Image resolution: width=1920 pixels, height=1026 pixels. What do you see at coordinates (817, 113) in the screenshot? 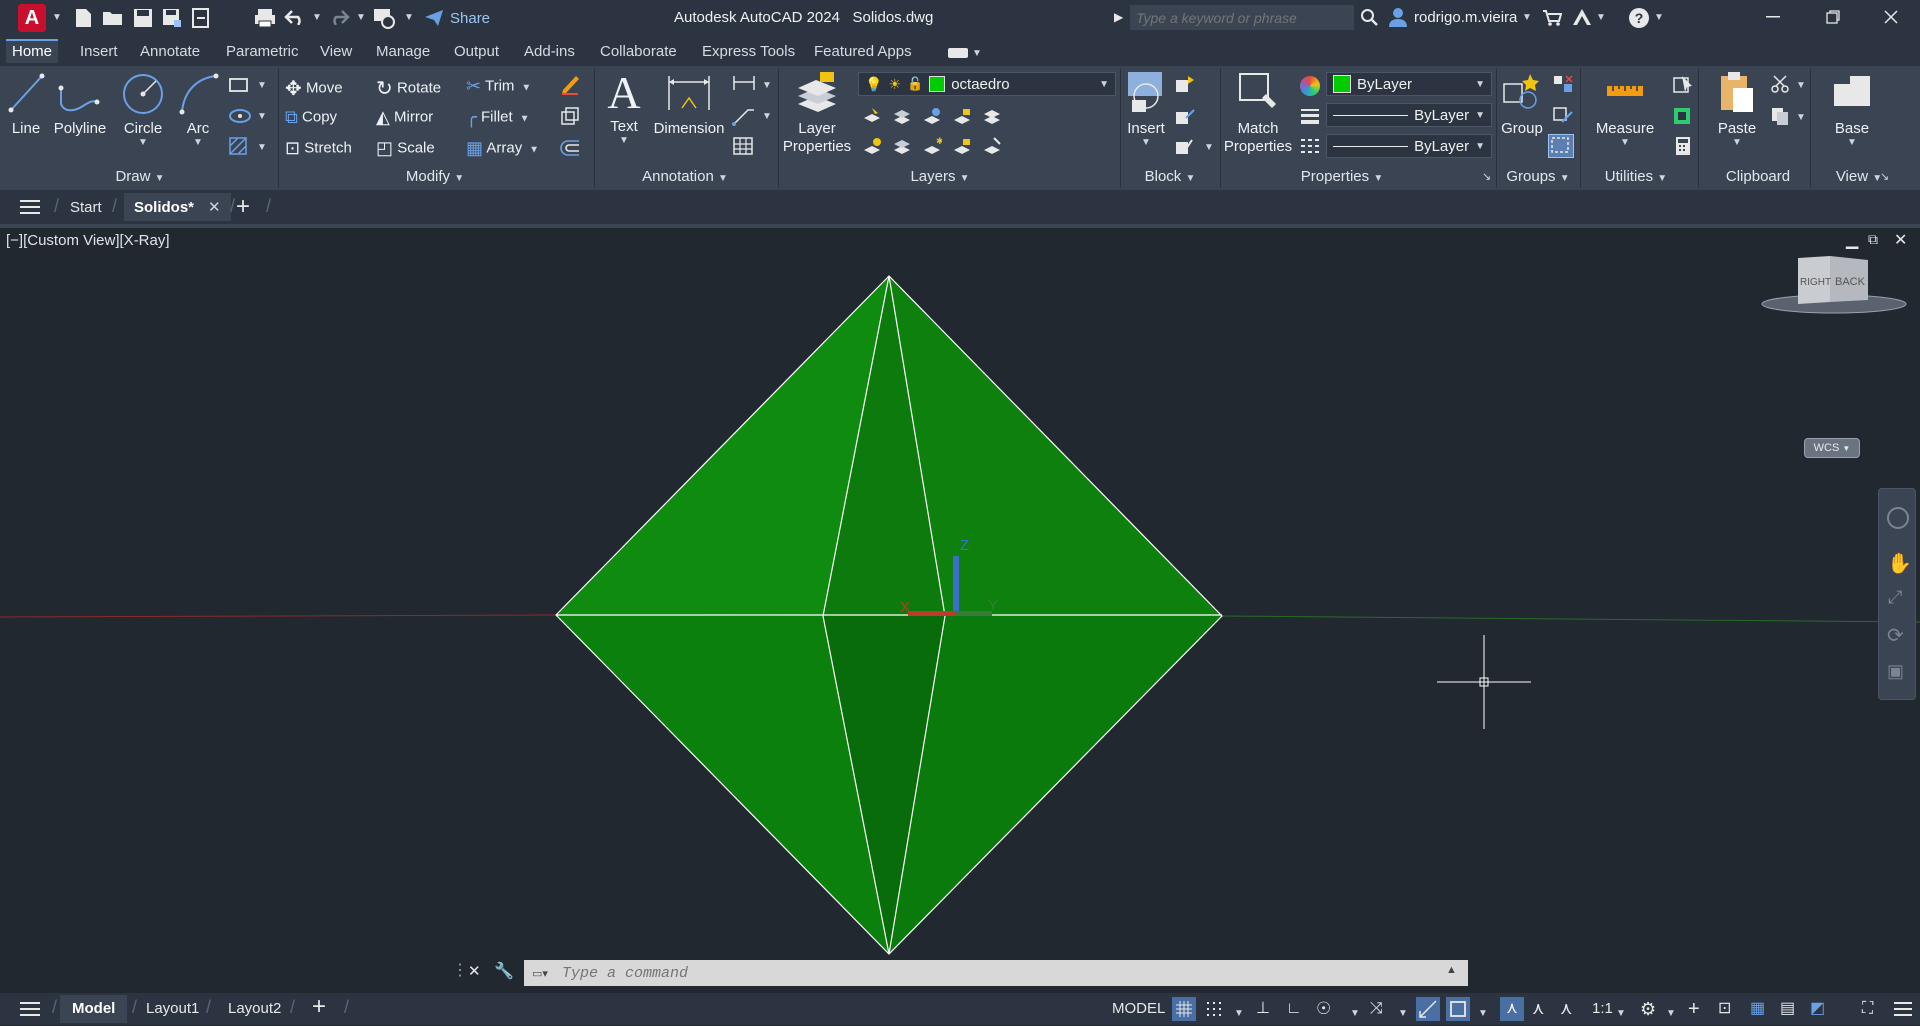
I see `layer-properties-button: Layer Properties` at bounding box center [817, 113].